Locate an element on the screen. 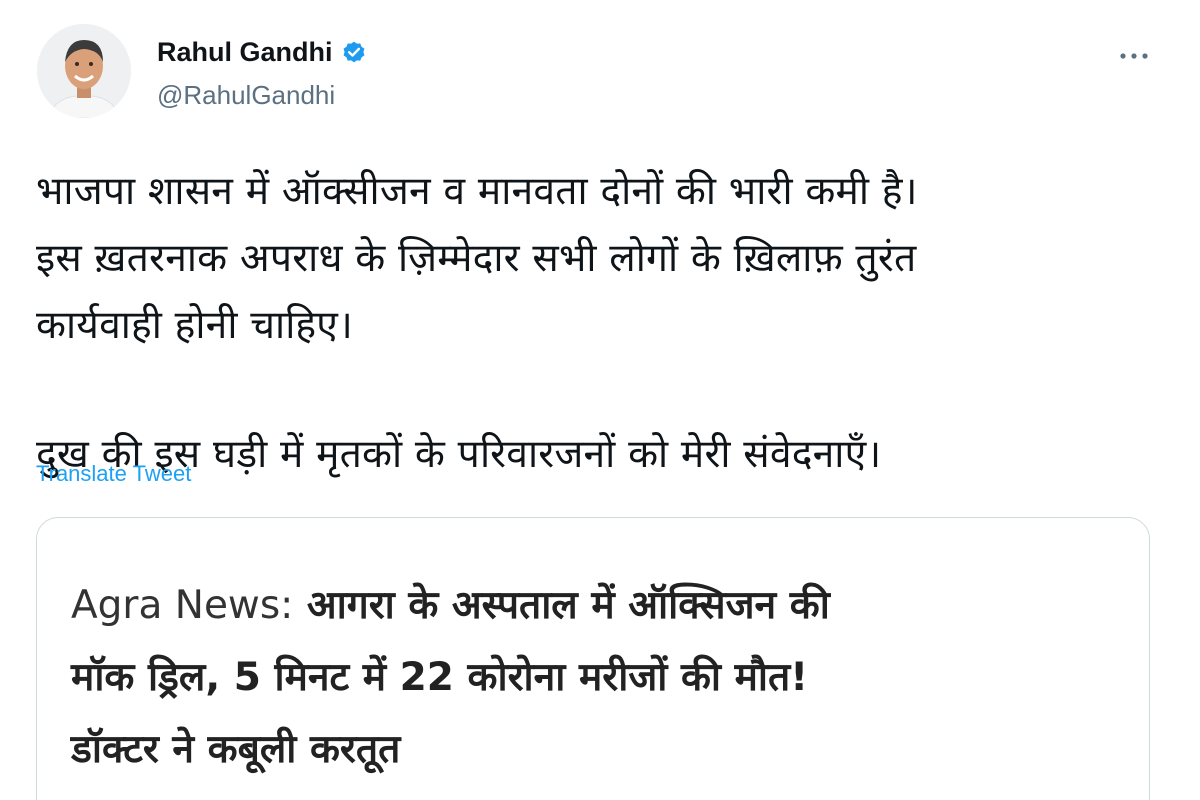 The width and height of the screenshot is (1200, 800). more-horizontal-icon is located at coordinates (1134, 56).